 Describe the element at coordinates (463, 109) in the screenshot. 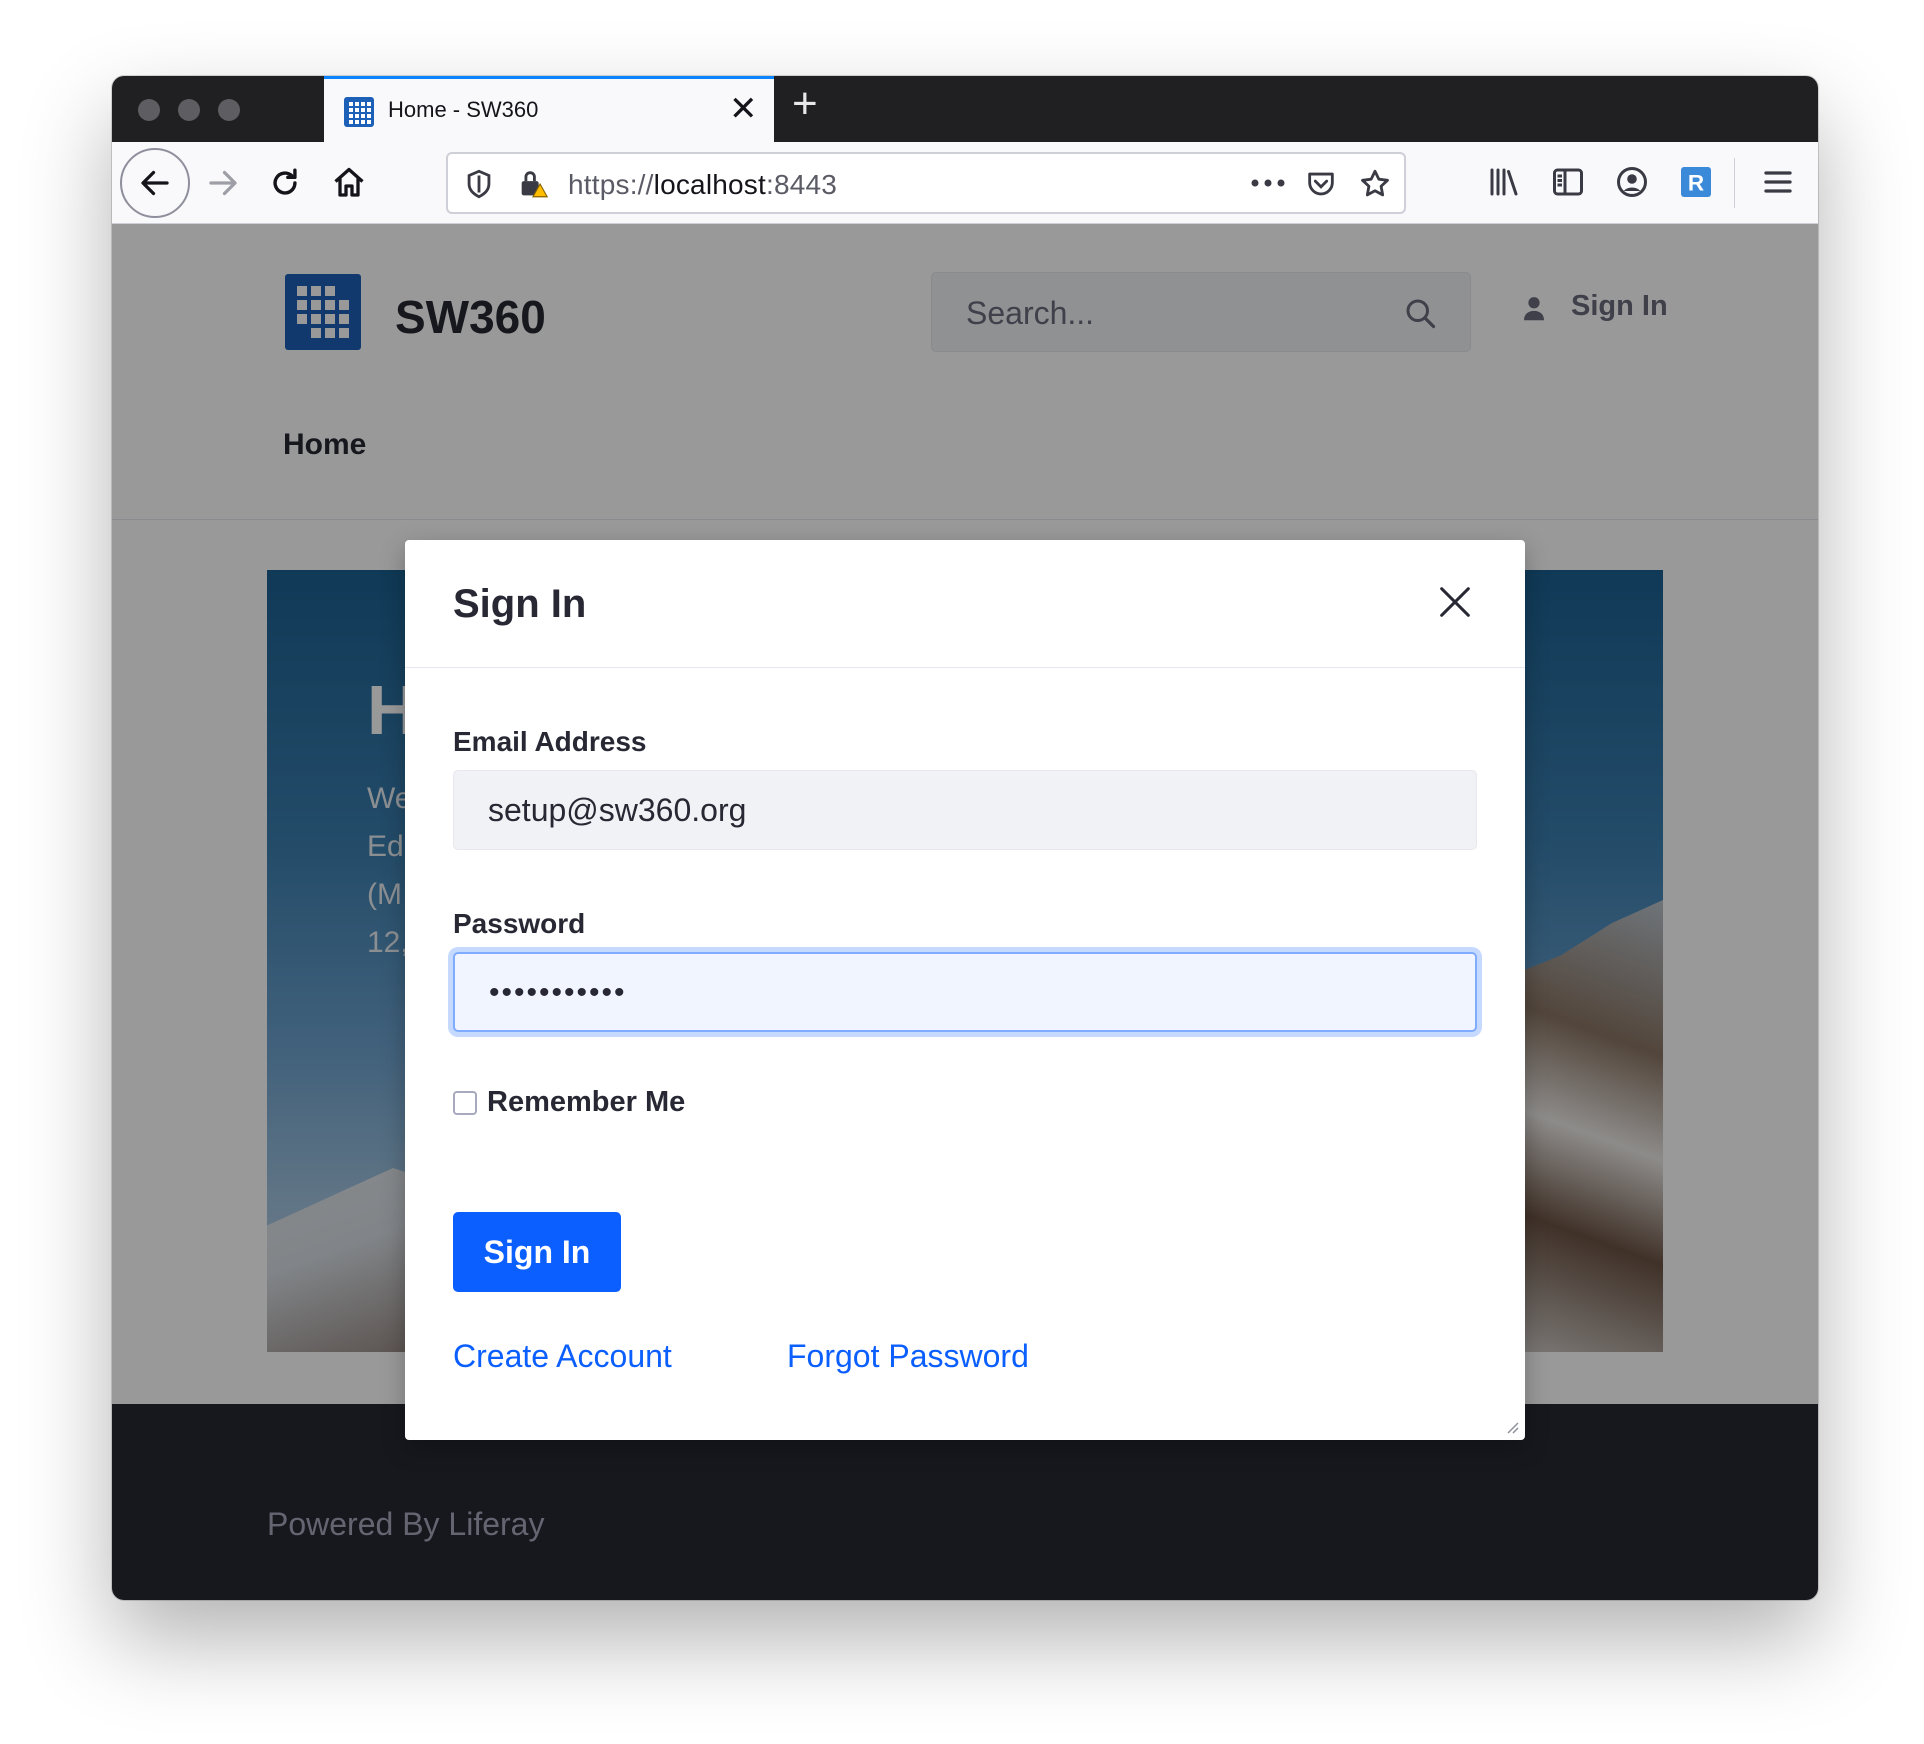

I see `tab-title: Home - SW360` at that location.